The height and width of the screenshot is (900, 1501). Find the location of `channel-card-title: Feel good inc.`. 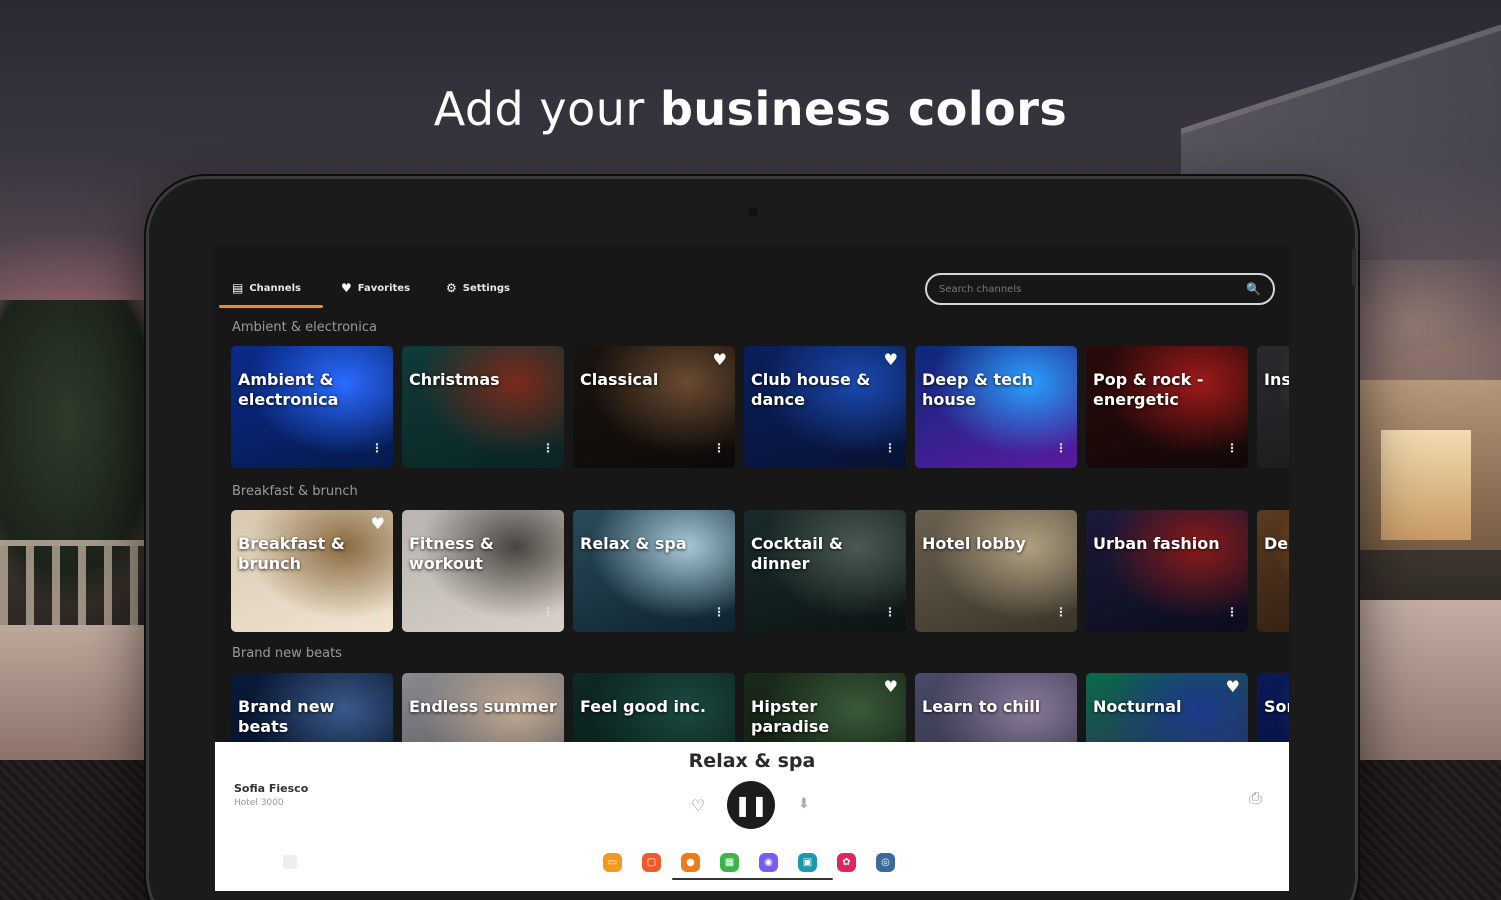

channel-card-title: Feel good inc. is located at coordinates (643, 706).